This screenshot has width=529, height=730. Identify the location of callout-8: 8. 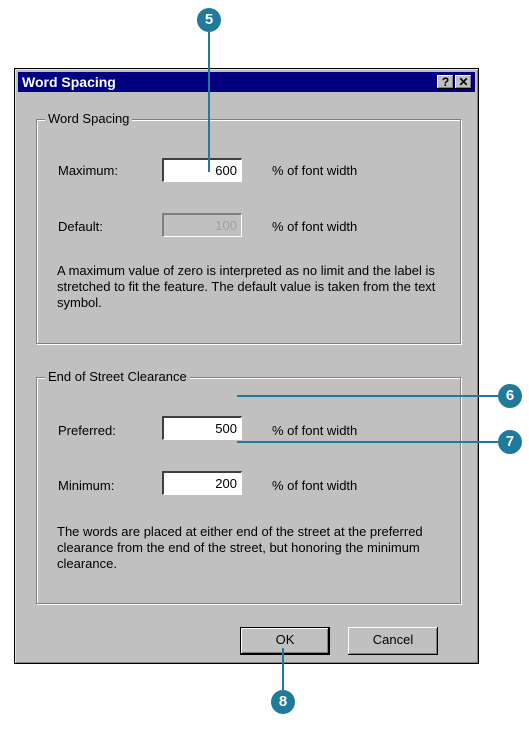
(283, 702).